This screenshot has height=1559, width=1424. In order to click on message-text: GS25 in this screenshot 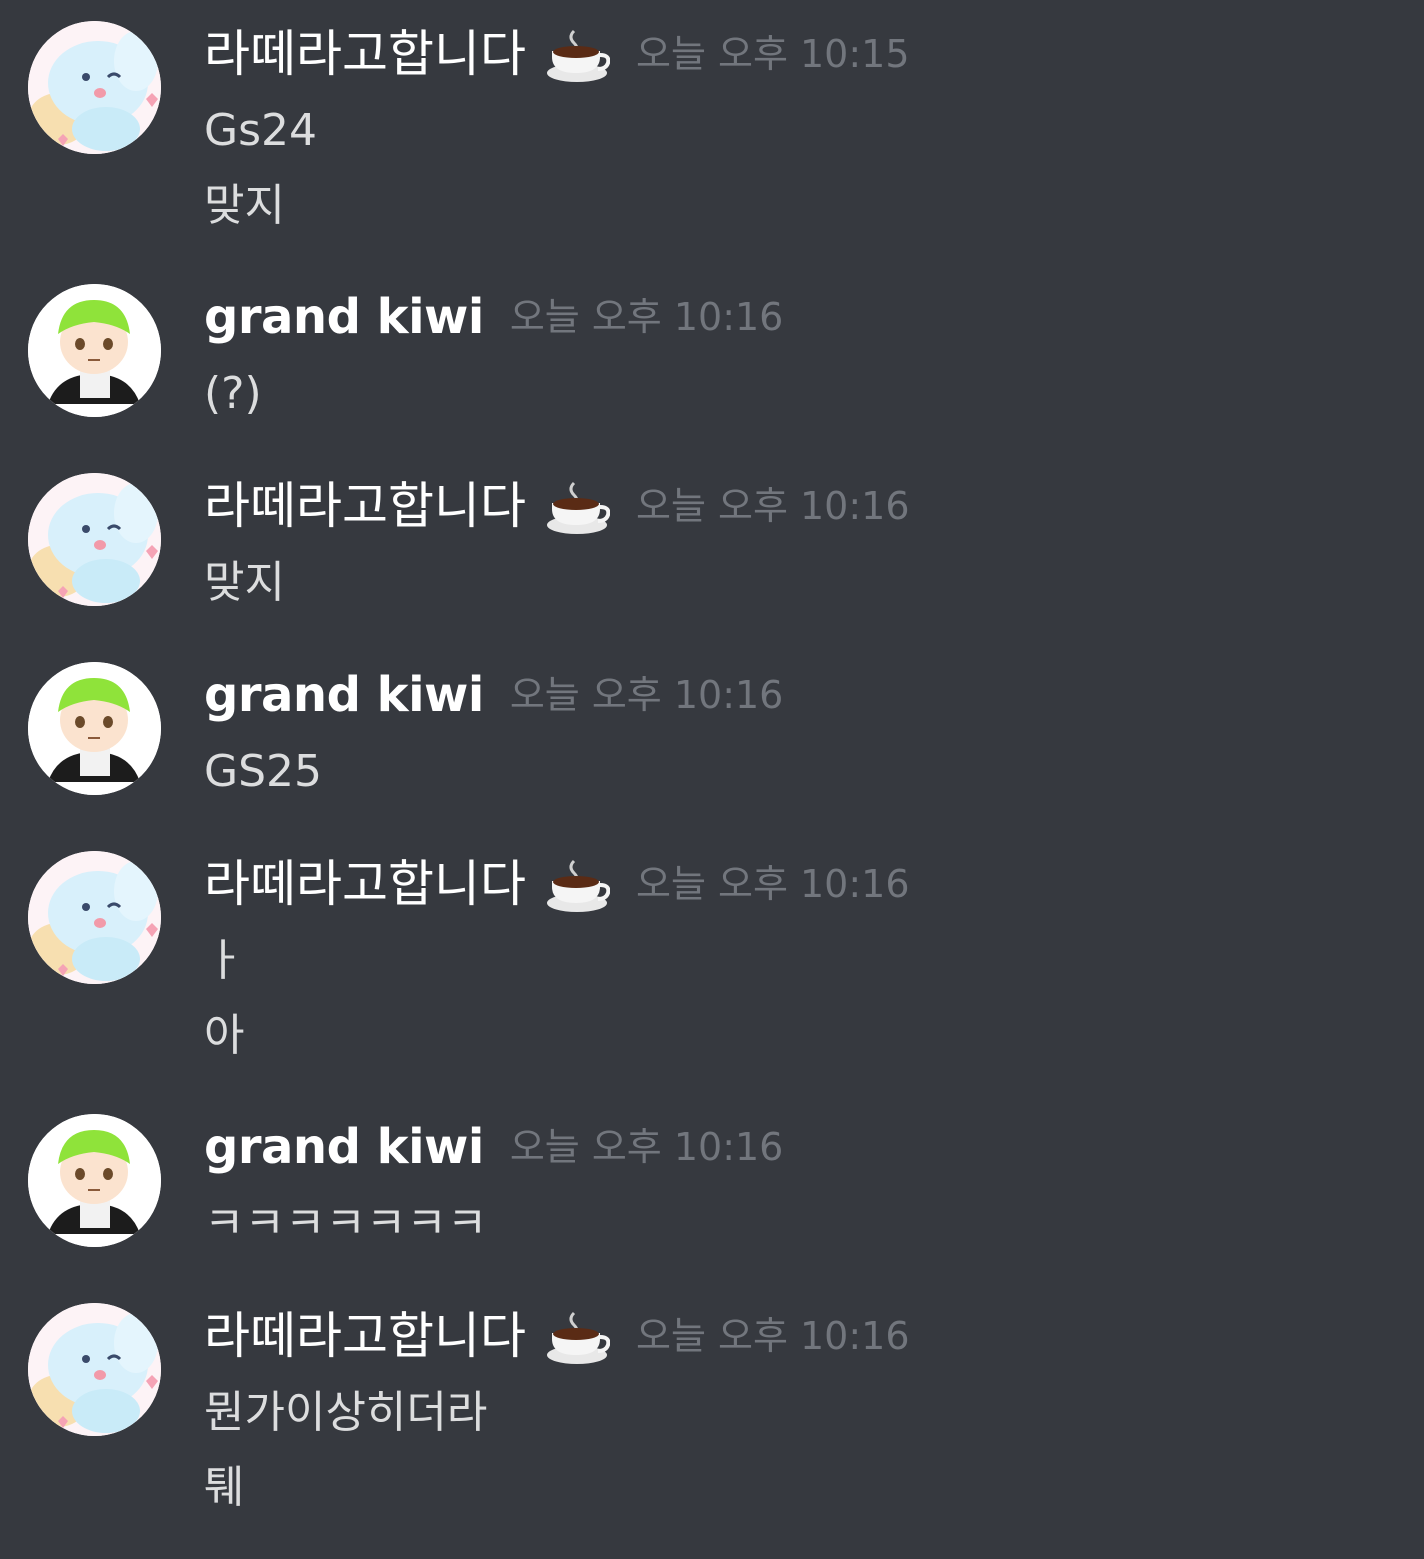, I will do `click(263, 771)`.